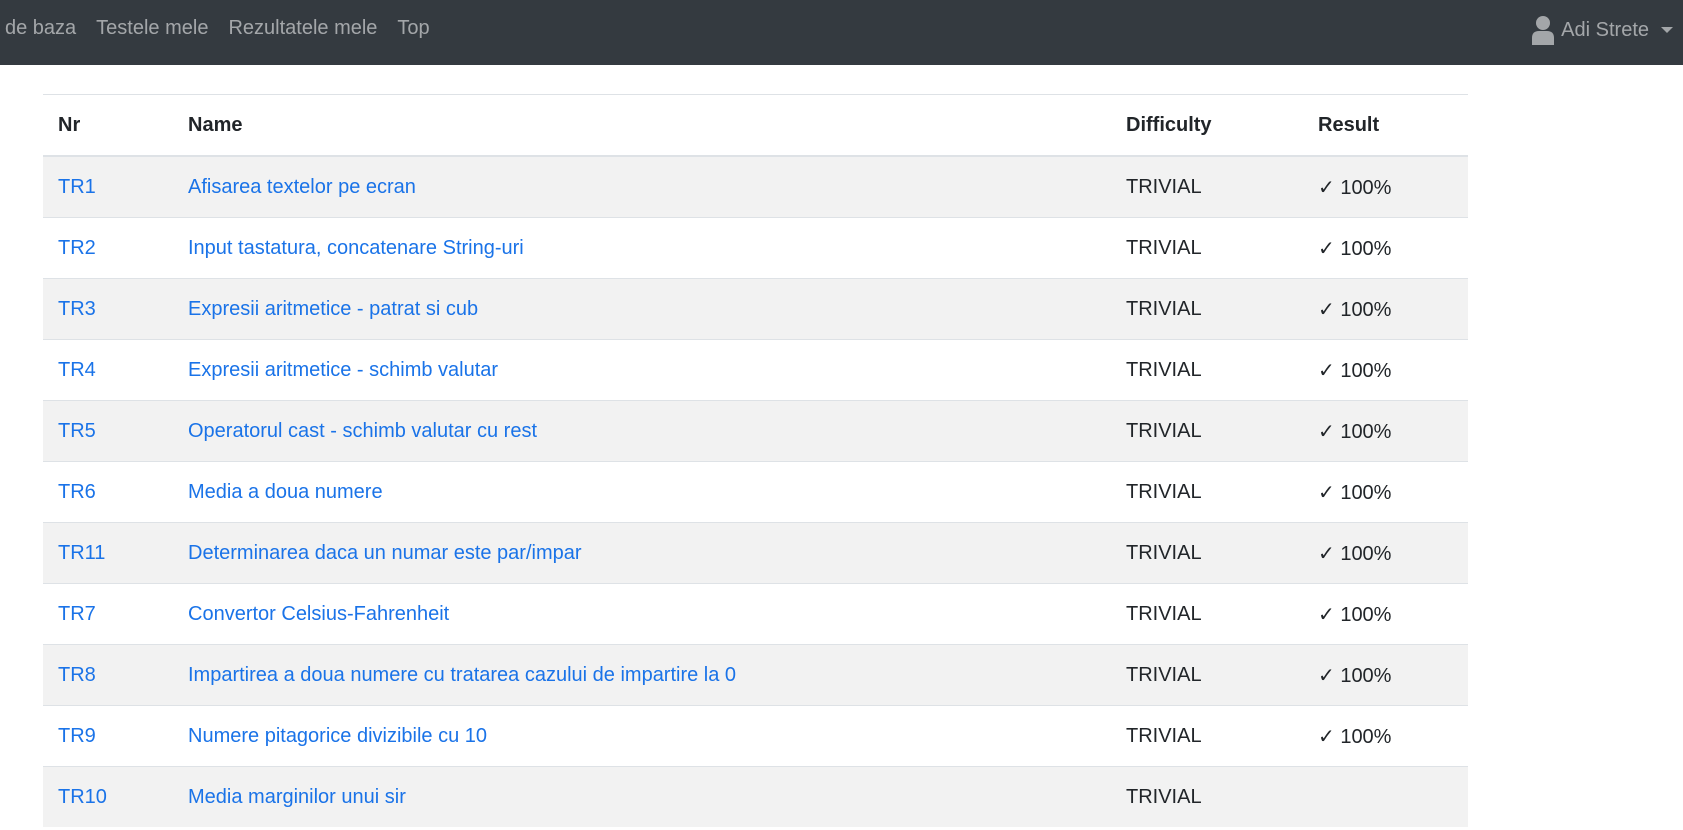  I want to click on test-nr-link: TR3, so click(77, 309).